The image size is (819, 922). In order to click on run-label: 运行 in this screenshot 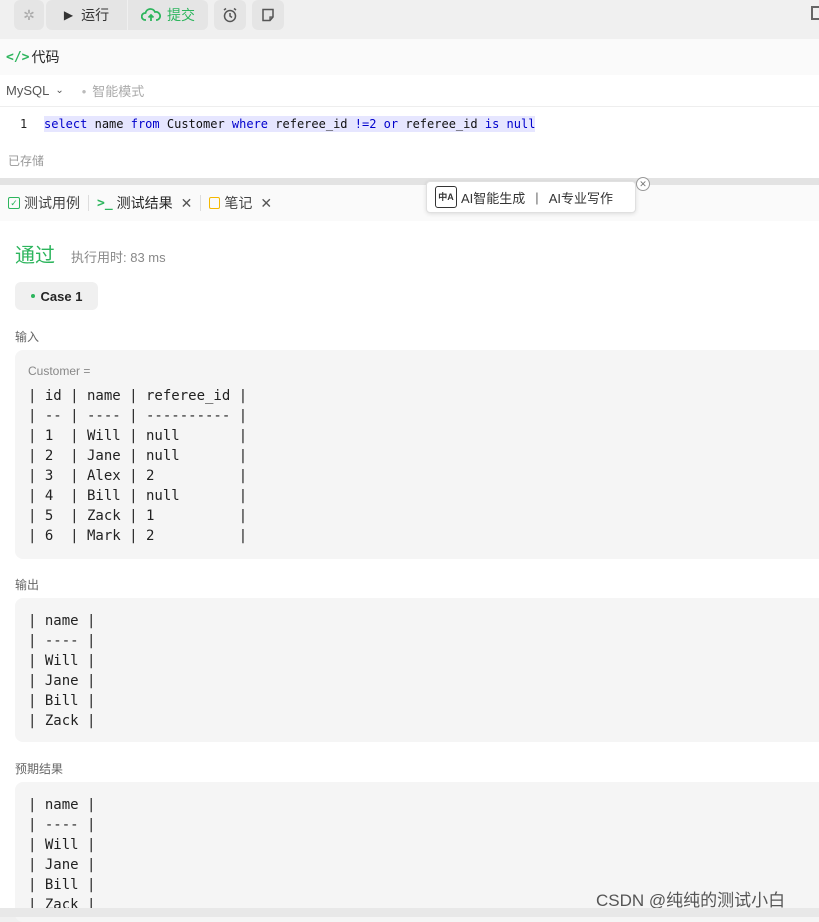, I will do `click(95, 15)`.